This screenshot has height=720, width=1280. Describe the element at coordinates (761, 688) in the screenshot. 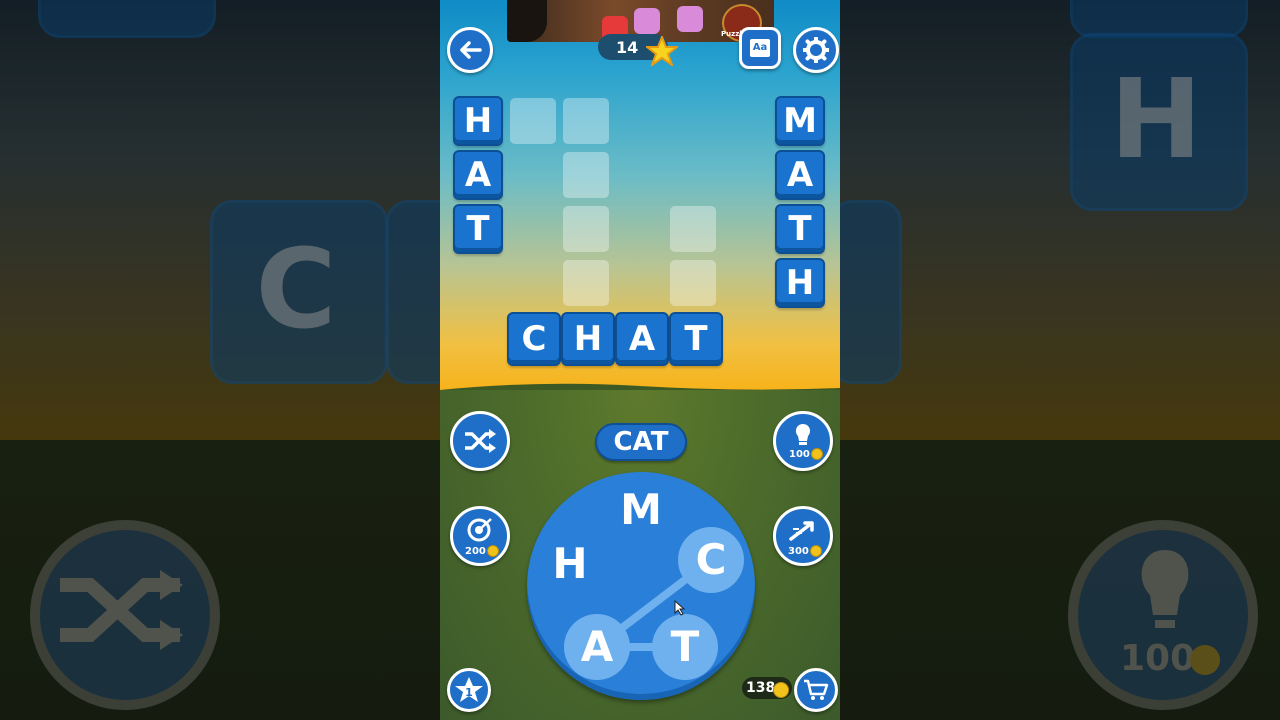

I see `coins-value: 138` at that location.